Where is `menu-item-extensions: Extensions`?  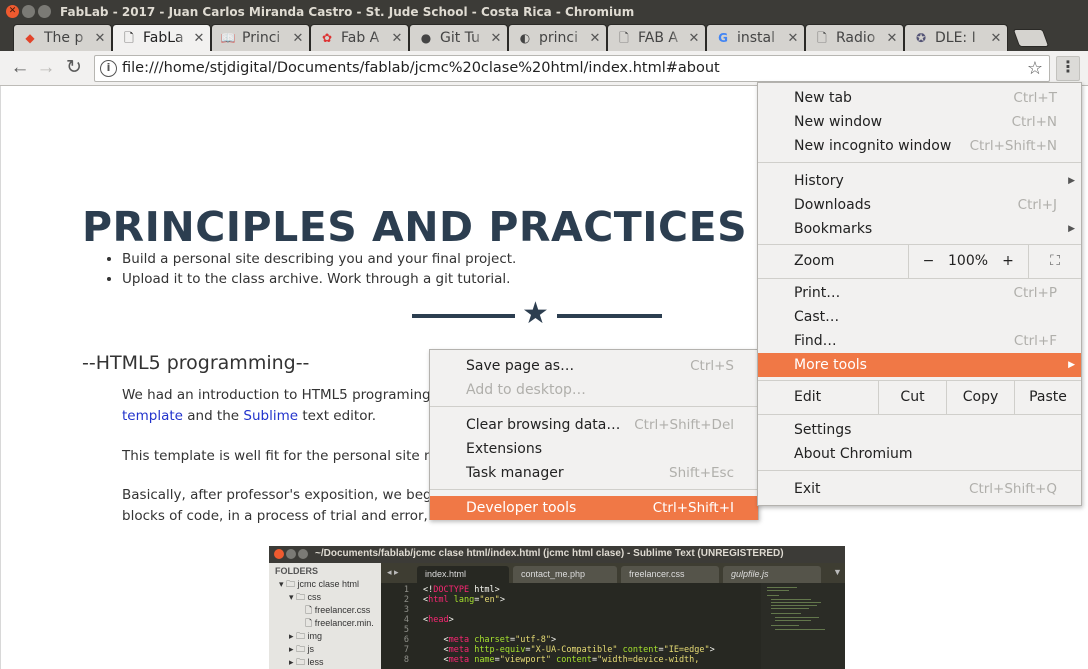
menu-item-extensions: Extensions is located at coordinates (594, 449).